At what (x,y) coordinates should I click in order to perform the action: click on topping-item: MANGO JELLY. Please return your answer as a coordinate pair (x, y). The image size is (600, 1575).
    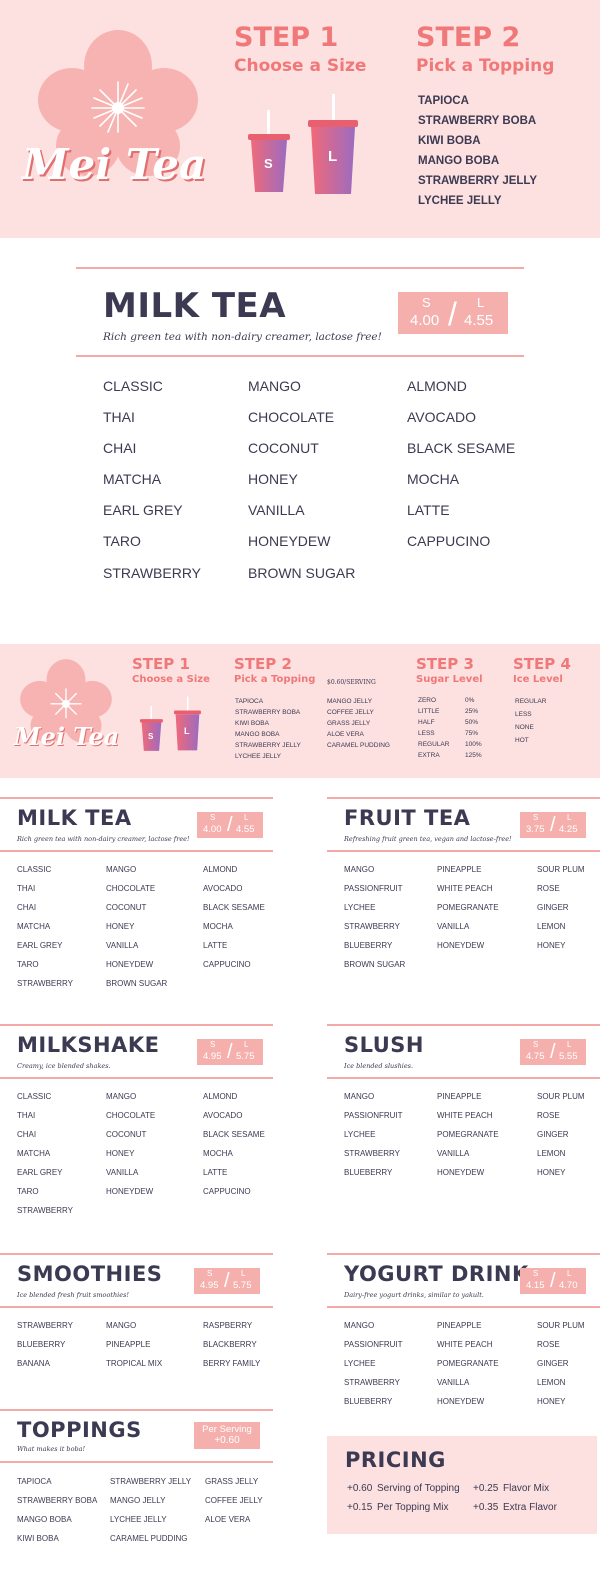
    Looking at the image, I should click on (350, 701).